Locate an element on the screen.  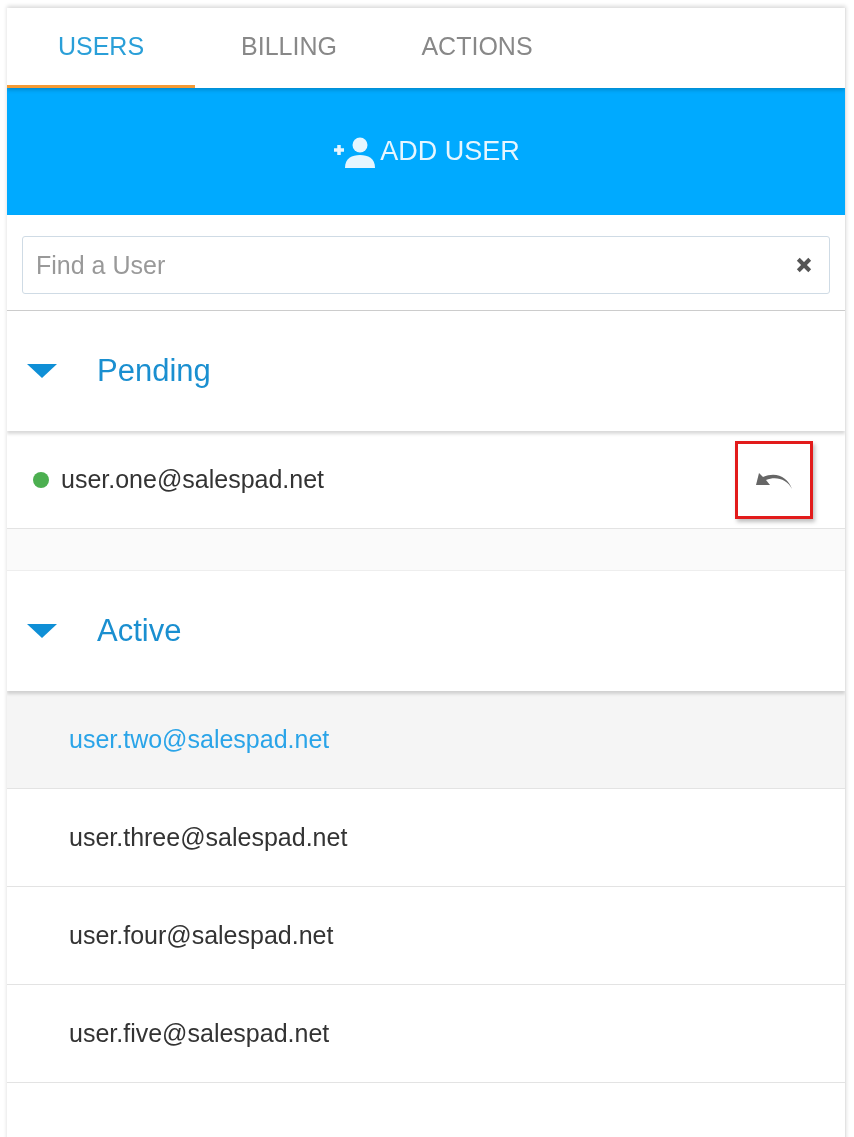
section-title: Active is located at coordinates (139, 631).